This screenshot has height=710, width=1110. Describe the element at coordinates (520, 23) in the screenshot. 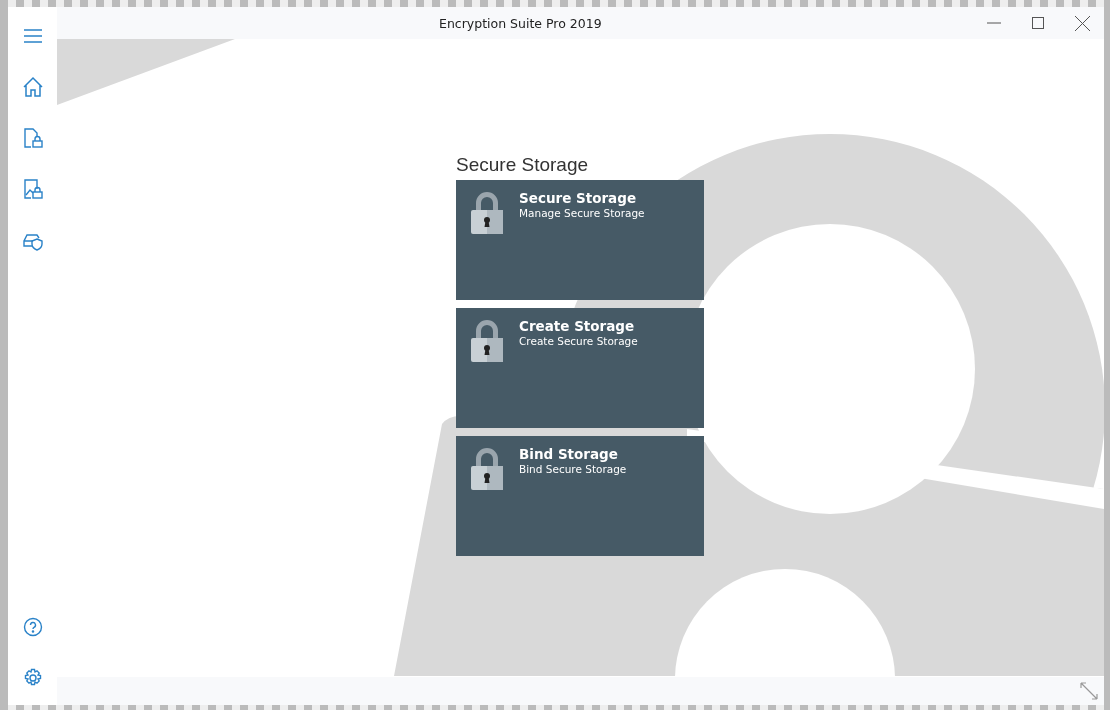

I see `window-title: Encryption Suite Pro 2019` at that location.